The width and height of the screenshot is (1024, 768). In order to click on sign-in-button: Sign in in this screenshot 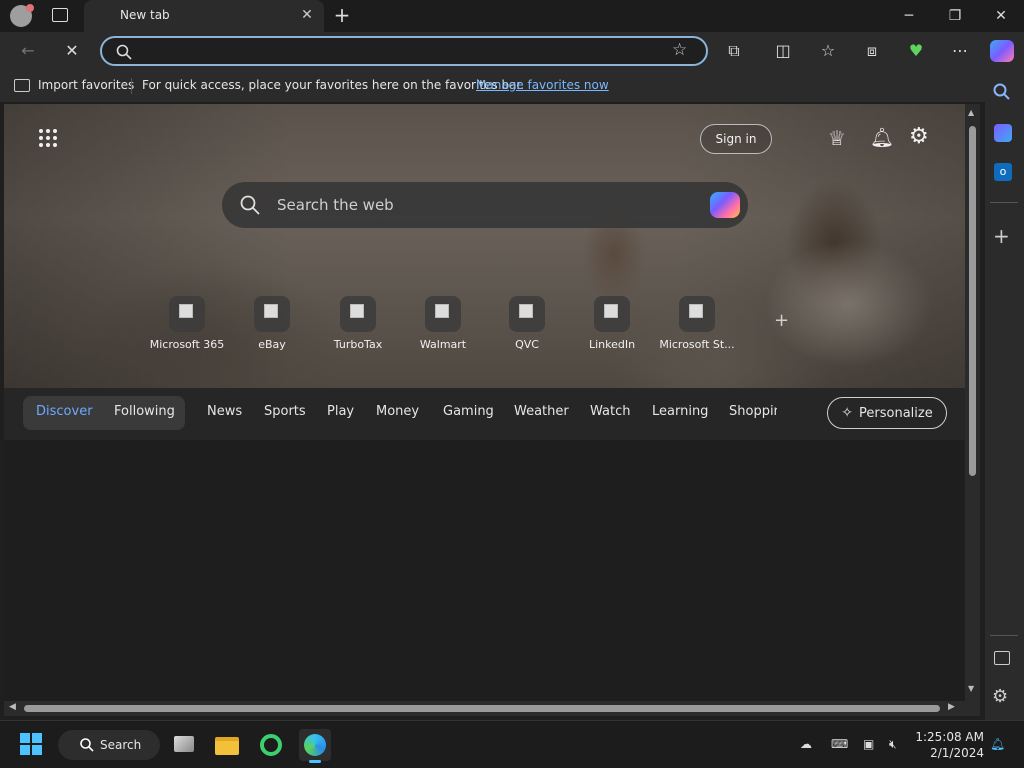, I will do `click(736, 139)`.